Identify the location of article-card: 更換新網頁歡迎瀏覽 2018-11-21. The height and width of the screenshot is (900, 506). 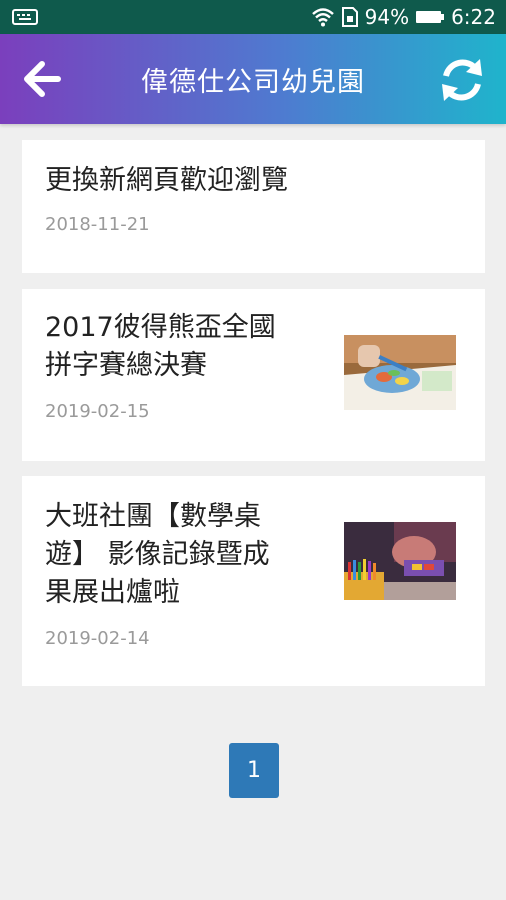
(253, 206).